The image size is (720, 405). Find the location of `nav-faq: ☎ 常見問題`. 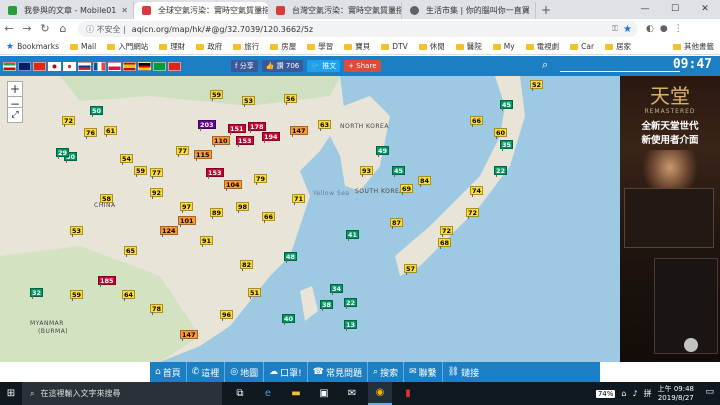

nav-faq: ☎ 常見問題 is located at coordinates (338, 372).